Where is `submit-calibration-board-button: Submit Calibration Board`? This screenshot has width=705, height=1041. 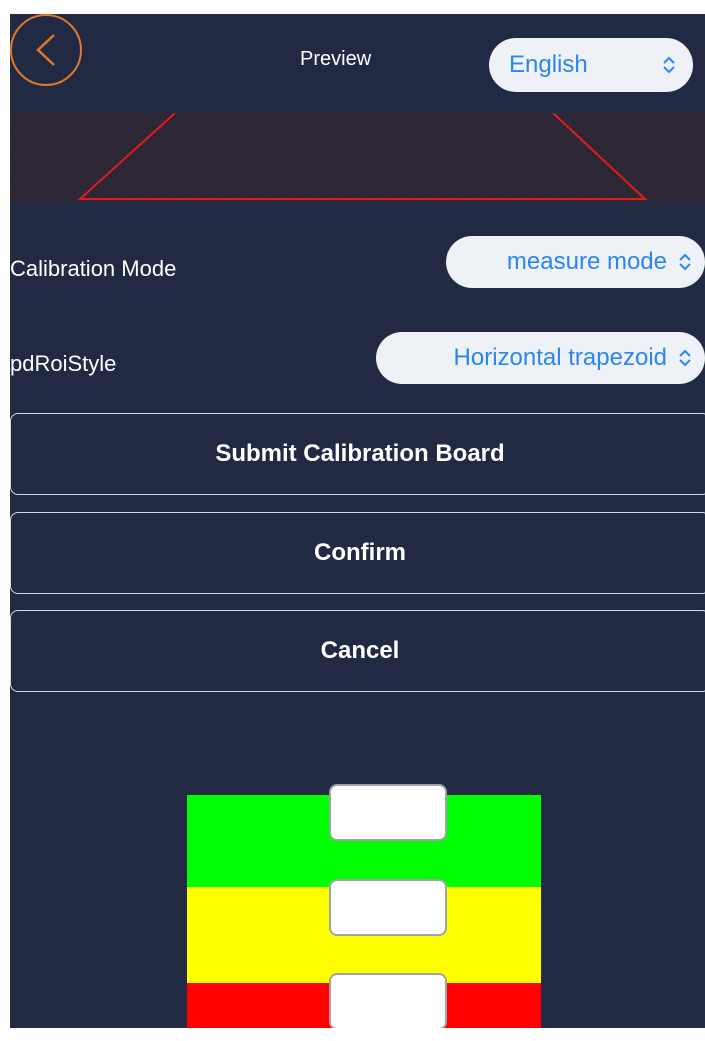
submit-calibration-board-button: Submit Calibration Board is located at coordinates (357, 454).